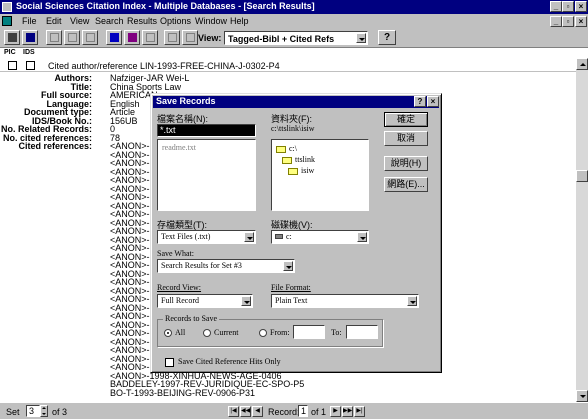  What do you see at coordinates (263, 333) in the screenshot?
I see `radio-from` at bounding box center [263, 333].